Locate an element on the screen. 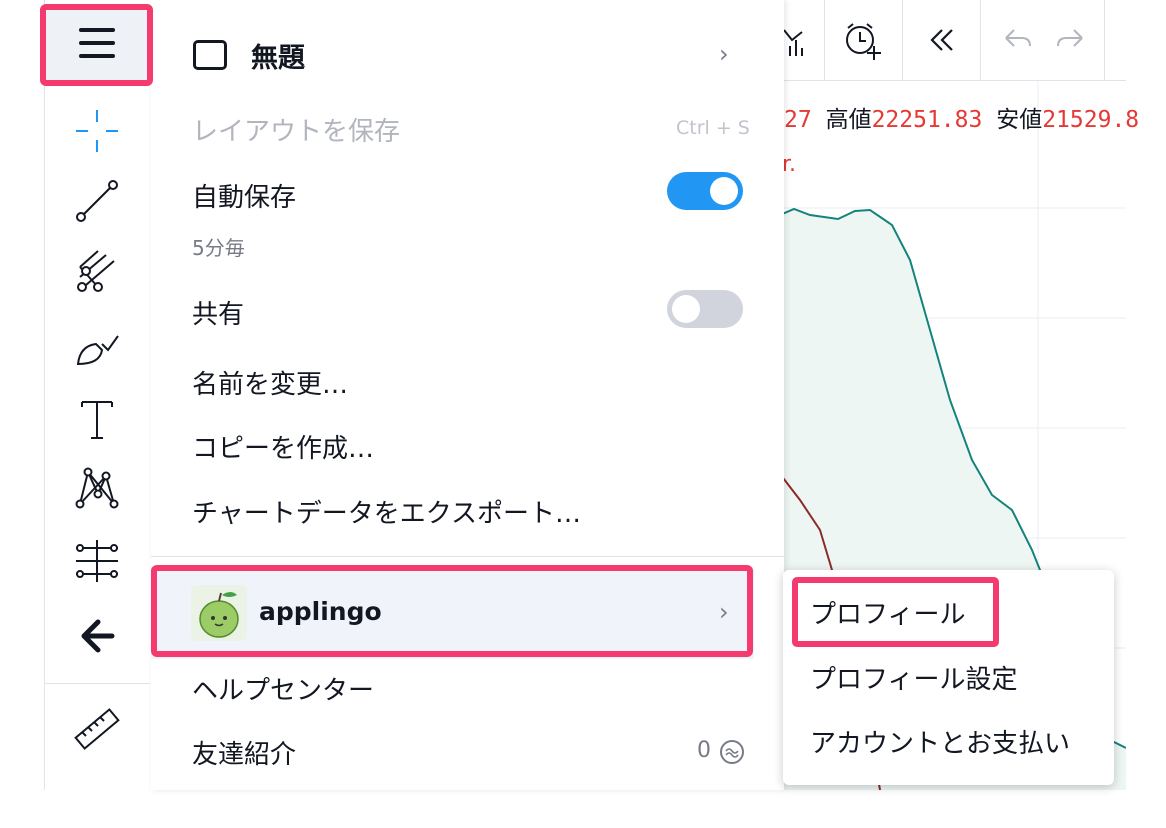 Image resolution: width=1166 pixels, height=828 pixels. chart-legend: 27 高値22251.83 安値21529.8 is located at coordinates (961, 117).